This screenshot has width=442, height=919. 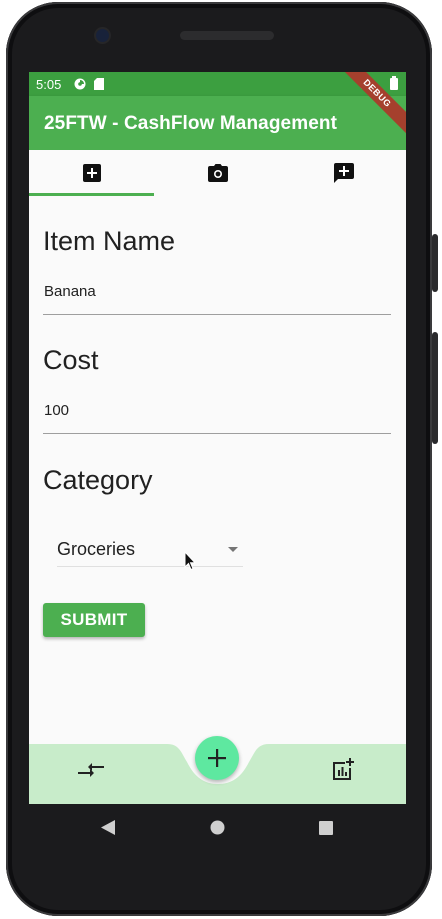 What do you see at coordinates (217, 314) in the screenshot?
I see `item-name-underline` at bounding box center [217, 314].